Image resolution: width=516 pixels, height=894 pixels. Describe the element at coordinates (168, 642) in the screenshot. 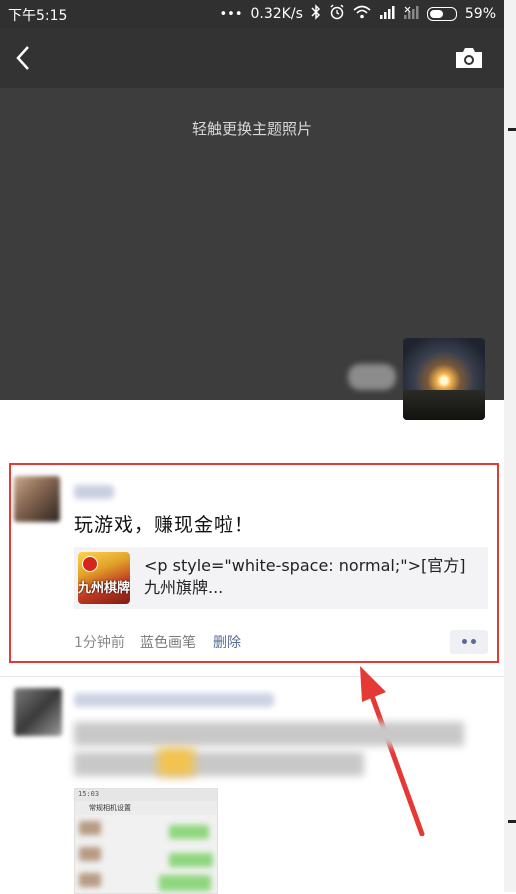

I see `post-source-label: 蓝色画笔` at that location.